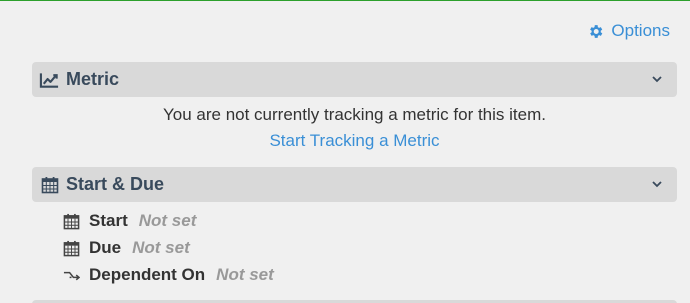 The width and height of the screenshot is (690, 303). Describe the element at coordinates (595, 31) in the screenshot. I see `gear-icon` at that location.